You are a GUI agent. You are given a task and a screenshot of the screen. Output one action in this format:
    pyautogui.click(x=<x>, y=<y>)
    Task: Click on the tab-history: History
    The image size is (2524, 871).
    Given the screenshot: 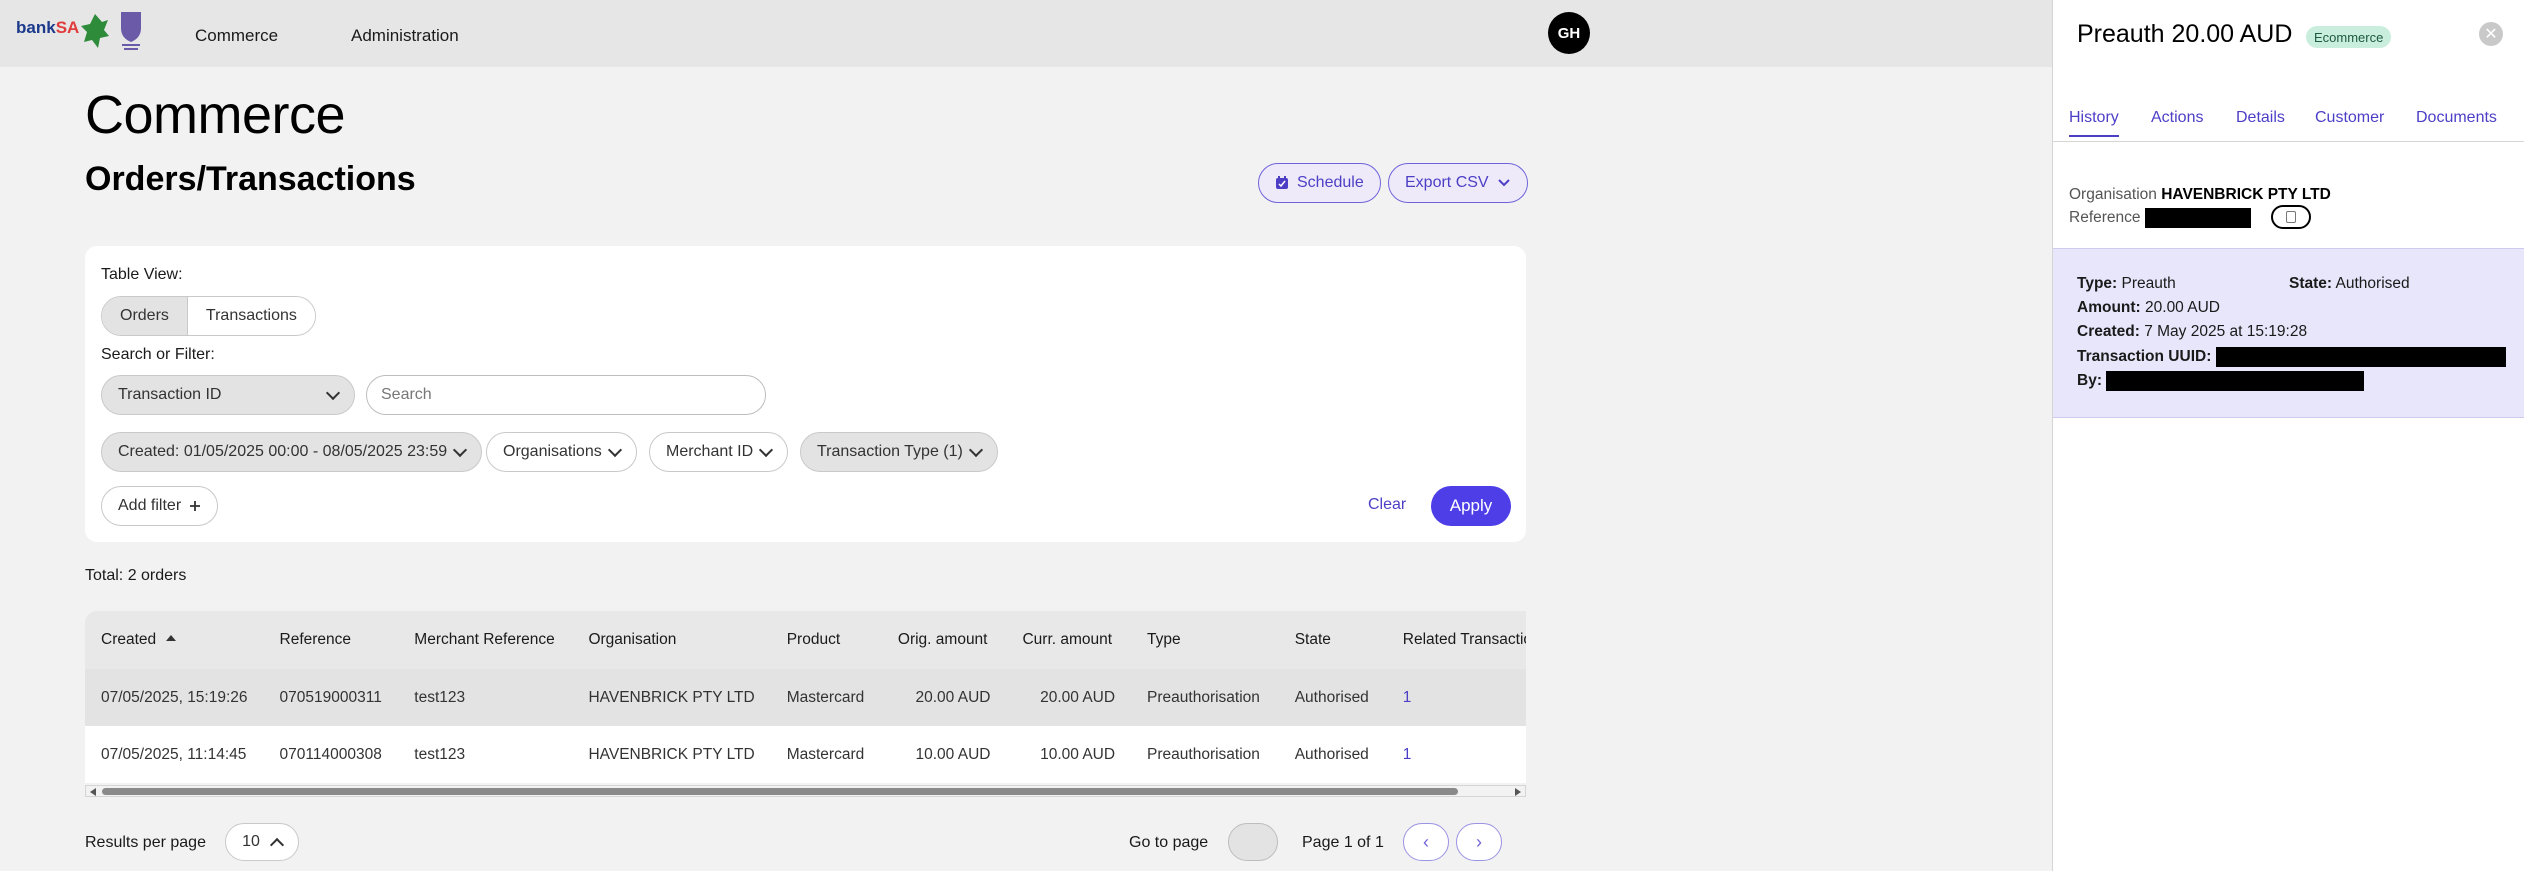 What is the action you would take?
    pyautogui.click(x=2094, y=123)
    